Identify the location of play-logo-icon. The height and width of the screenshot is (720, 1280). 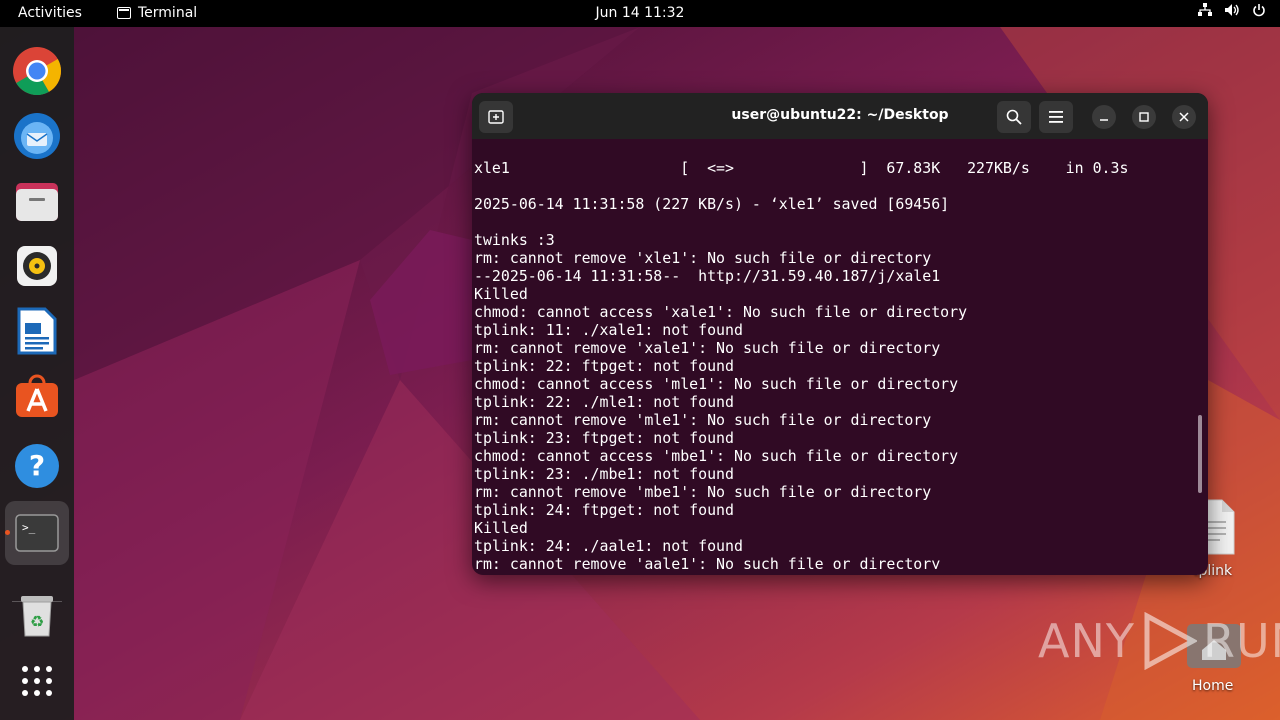
(1170, 641).